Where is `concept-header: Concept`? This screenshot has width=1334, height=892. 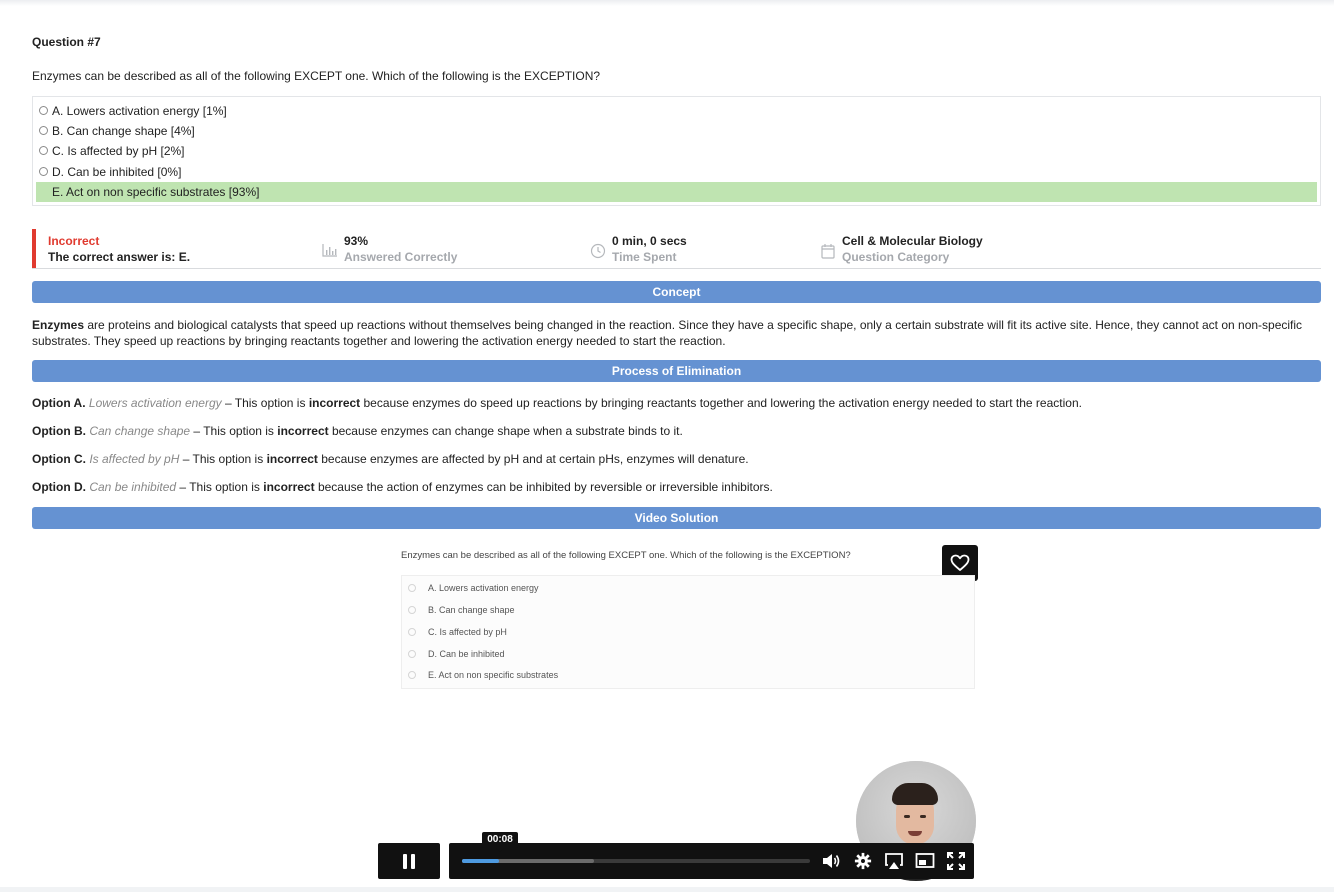 concept-header: Concept is located at coordinates (676, 292).